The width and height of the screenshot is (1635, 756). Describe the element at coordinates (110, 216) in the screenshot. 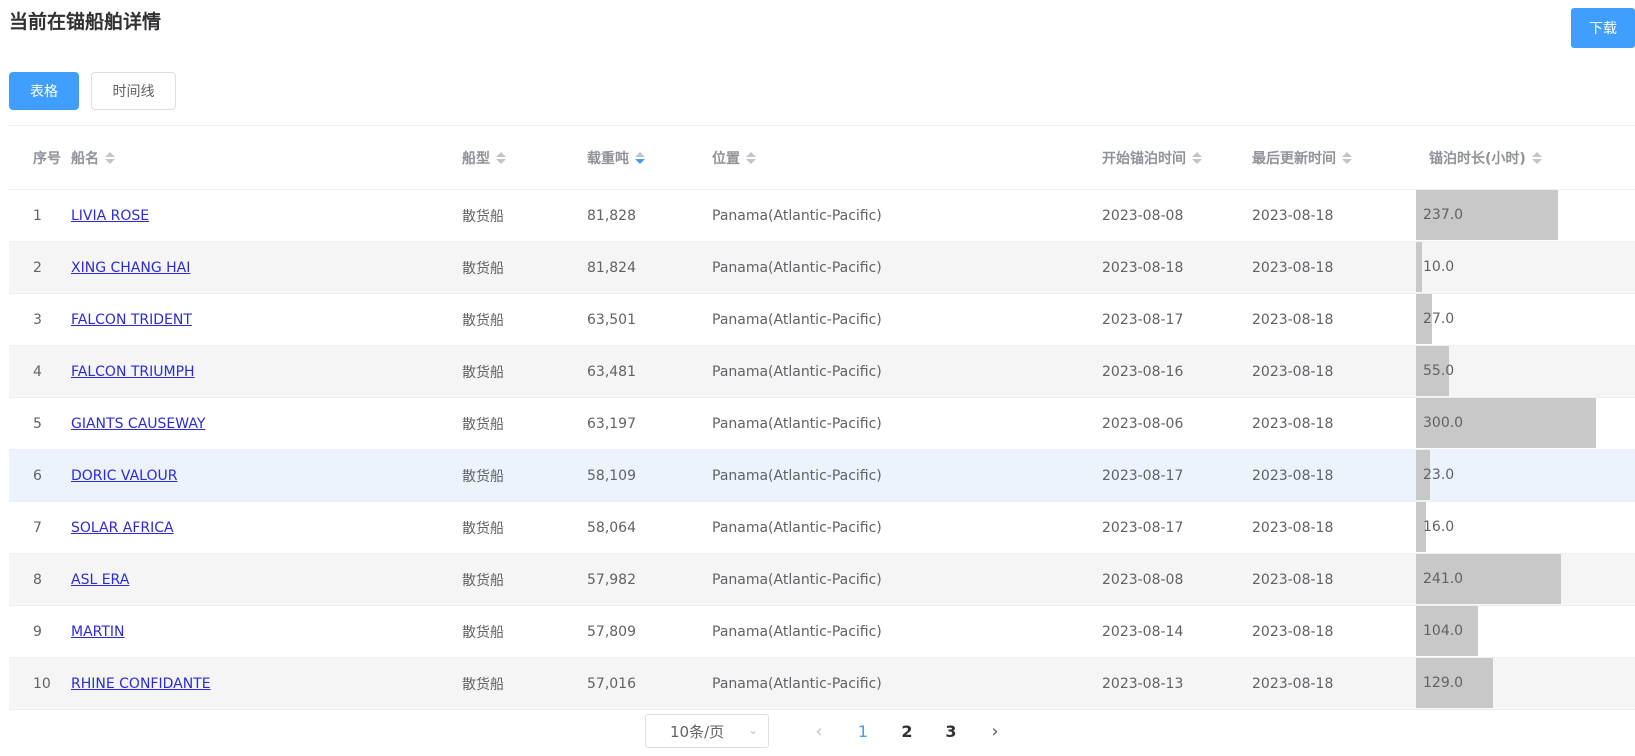

I see `ship-name-link: LIVIA ROSE` at that location.